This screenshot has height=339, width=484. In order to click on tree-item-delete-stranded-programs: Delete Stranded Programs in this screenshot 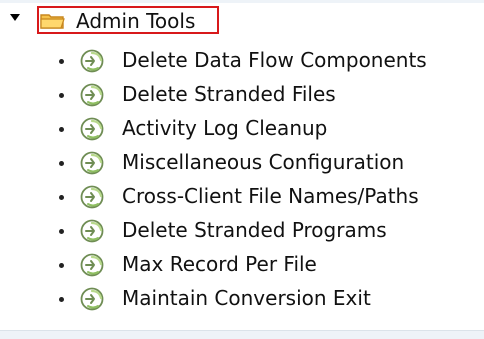, I will do `click(242, 232)`.